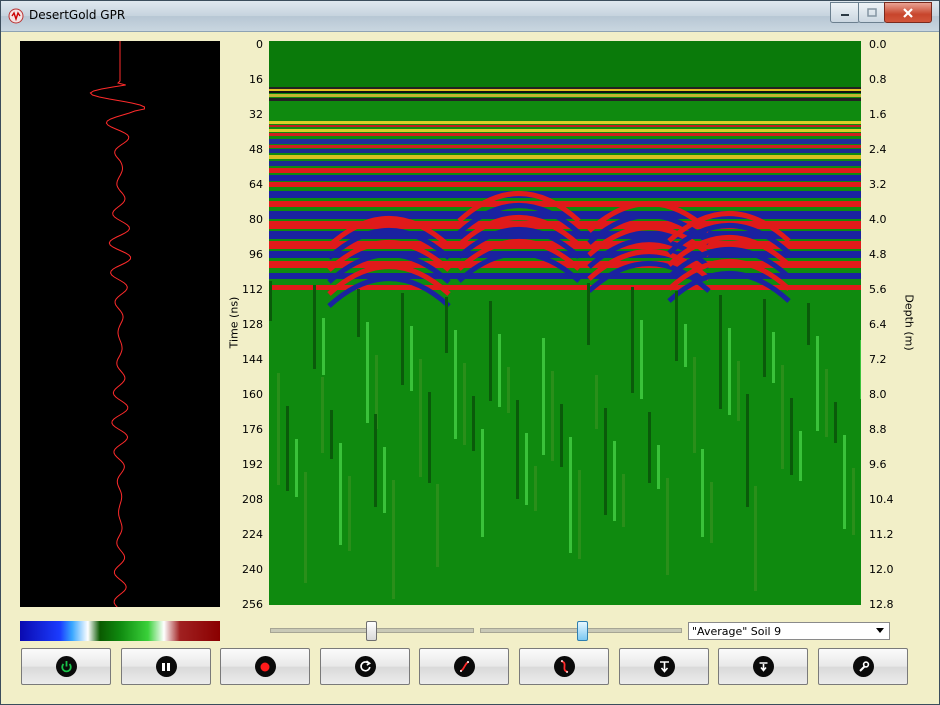 This screenshot has width=940, height=705. What do you see at coordinates (881, 569) in the screenshot?
I see `depth-tick-label: 12.0` at bounding box center [881, 569].